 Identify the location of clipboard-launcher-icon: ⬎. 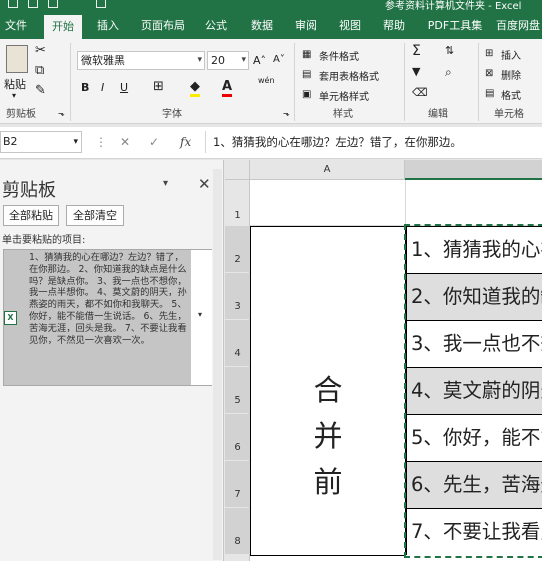
(61, 114).